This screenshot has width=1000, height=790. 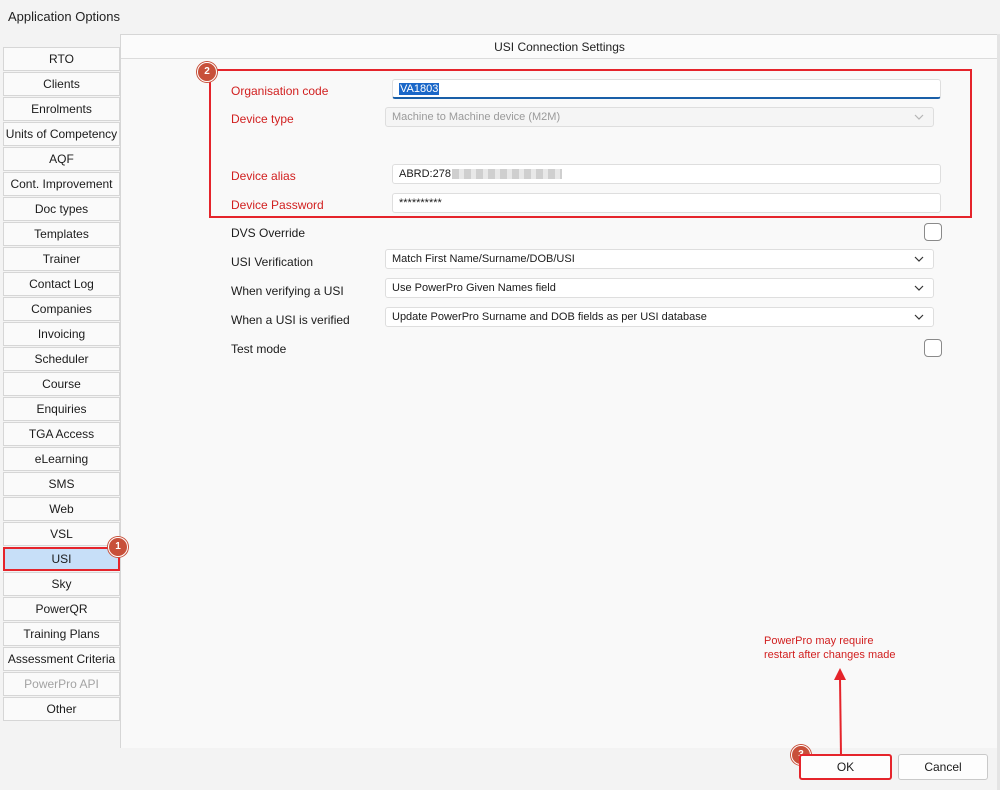 What do you see at coordinates (500, 17) in the screenshot?
I see `title-bar: Application Options` at bounding box center [500, 17].